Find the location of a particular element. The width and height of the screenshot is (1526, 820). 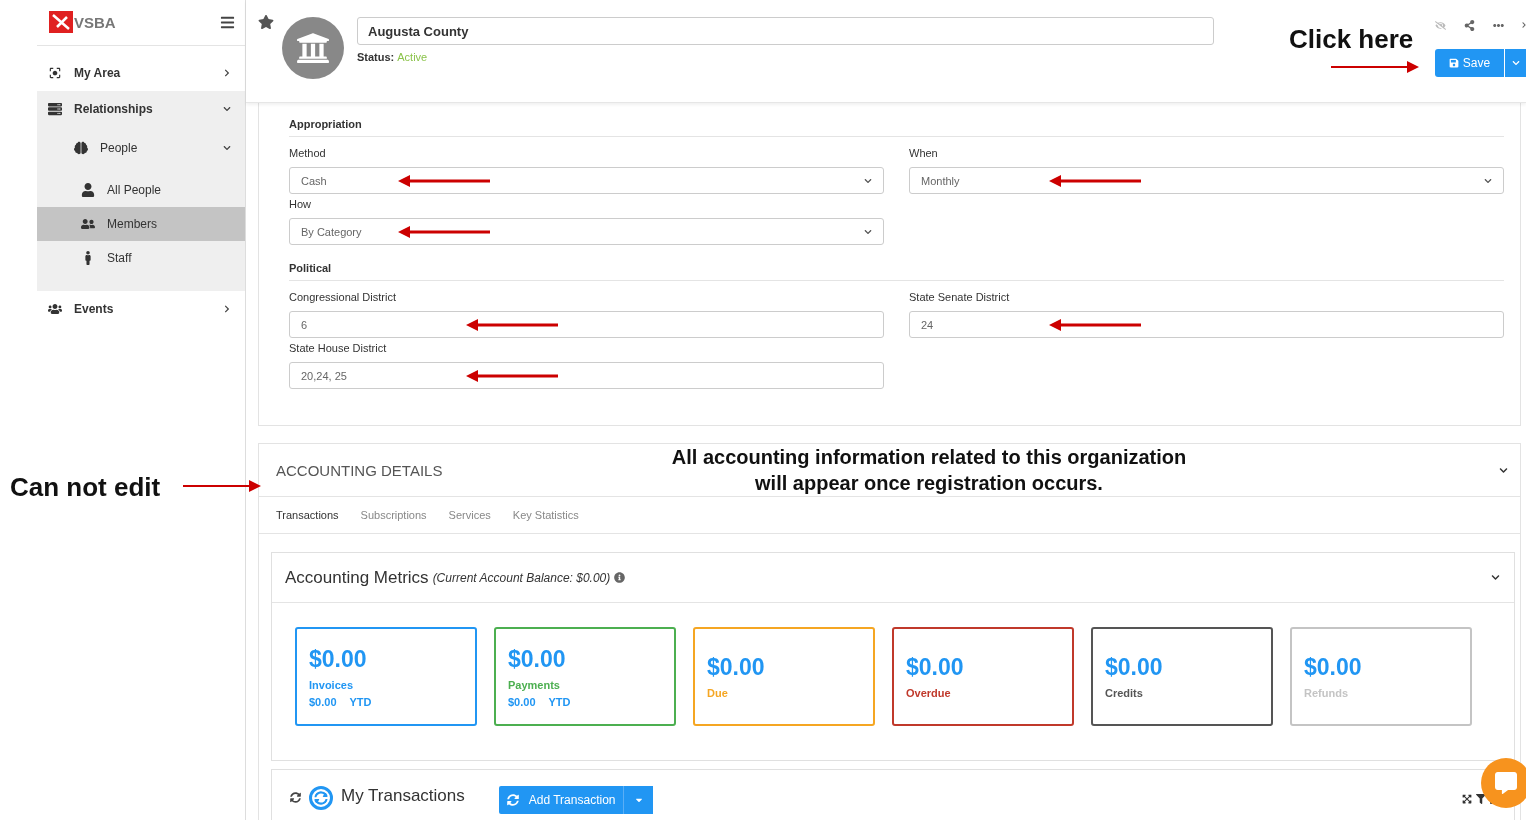

sidebar-item: People is located at coordinates (141, 148).